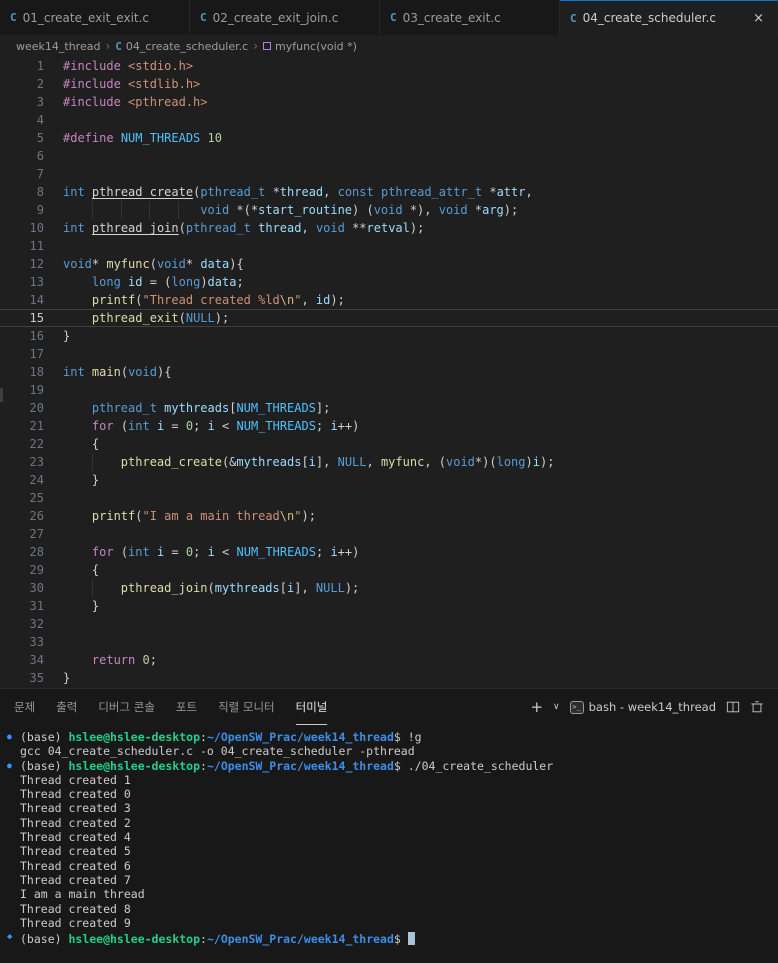  What do you see at coordinates (556, 707) in the screenshot?
I see `terminal-dropdown-chevron-icon: ∨` at bounding box center [556, 707].